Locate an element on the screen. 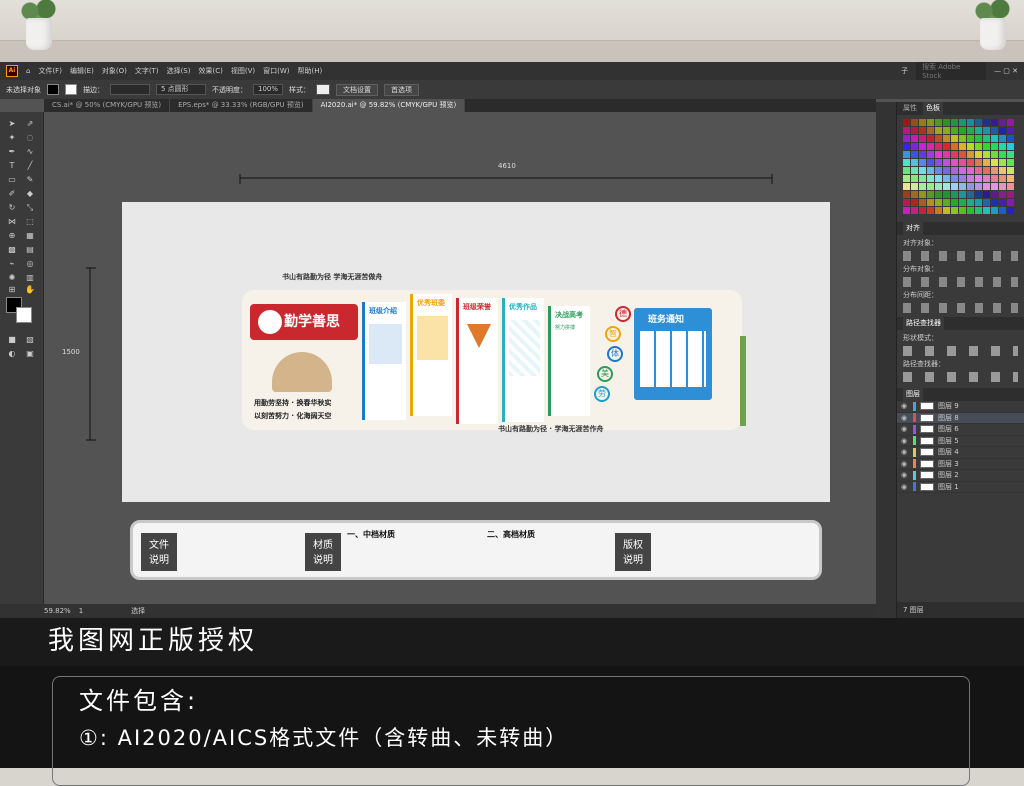 This screenshot has width=1024, height=786. mesh-tool-icon: ▩ is located at coordinates (12, 249).